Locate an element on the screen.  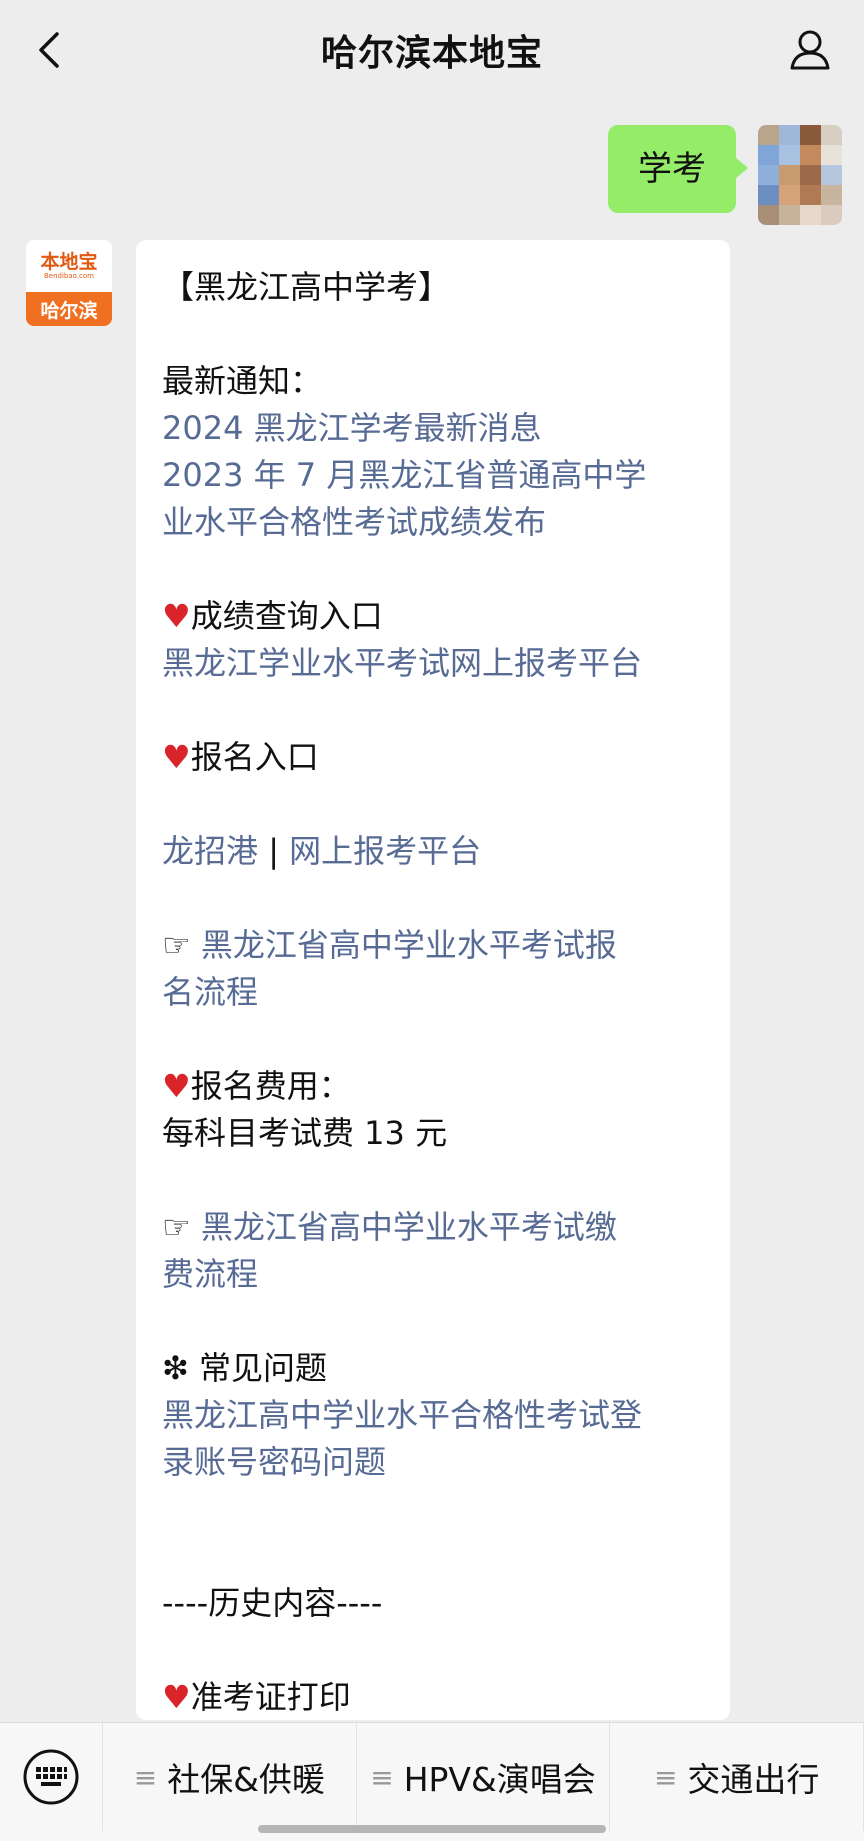
online-registration-link: 网上报考平台 is located at coordinates (385, 851).